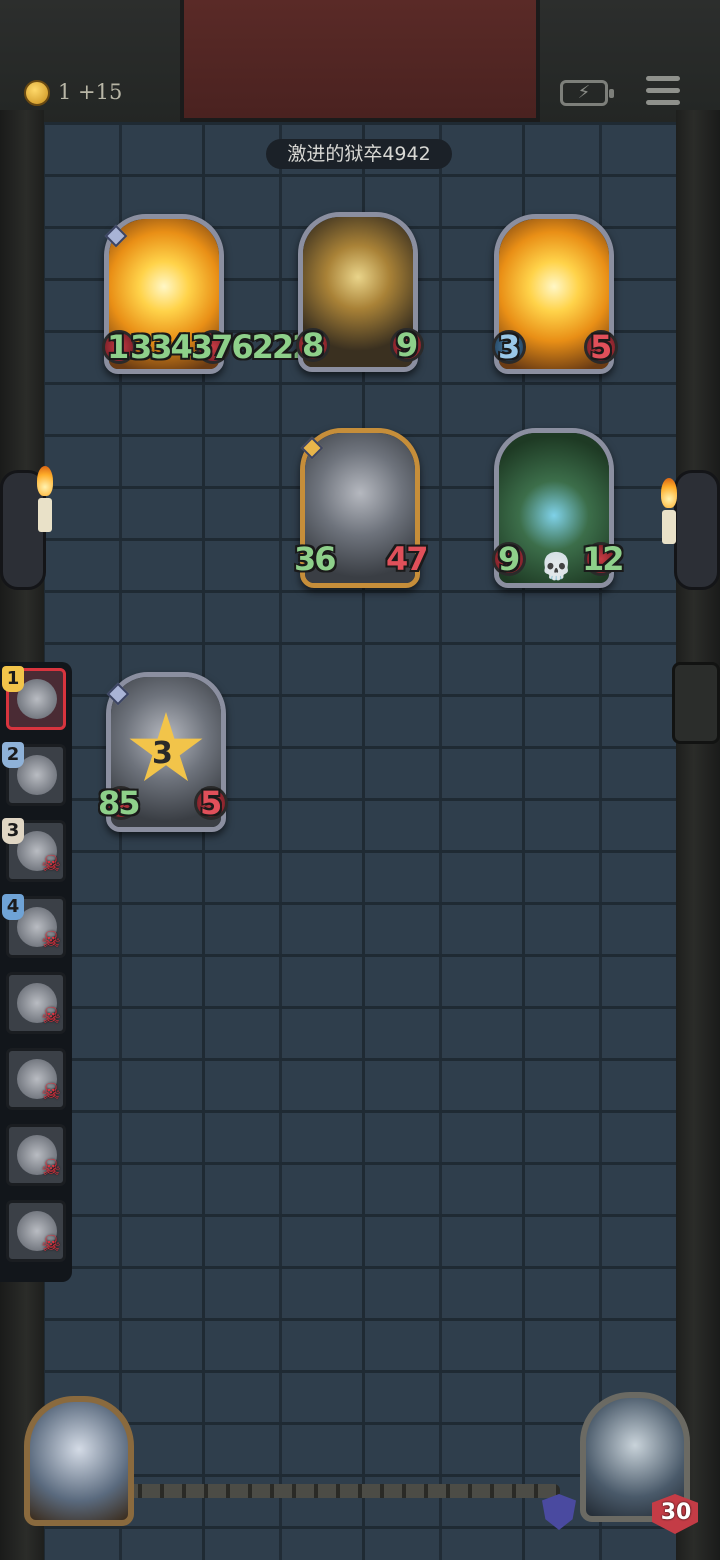 The width and height of the screenshot is (720, 1560). I want to click on player-card-attack: 85, so click(119, 803).